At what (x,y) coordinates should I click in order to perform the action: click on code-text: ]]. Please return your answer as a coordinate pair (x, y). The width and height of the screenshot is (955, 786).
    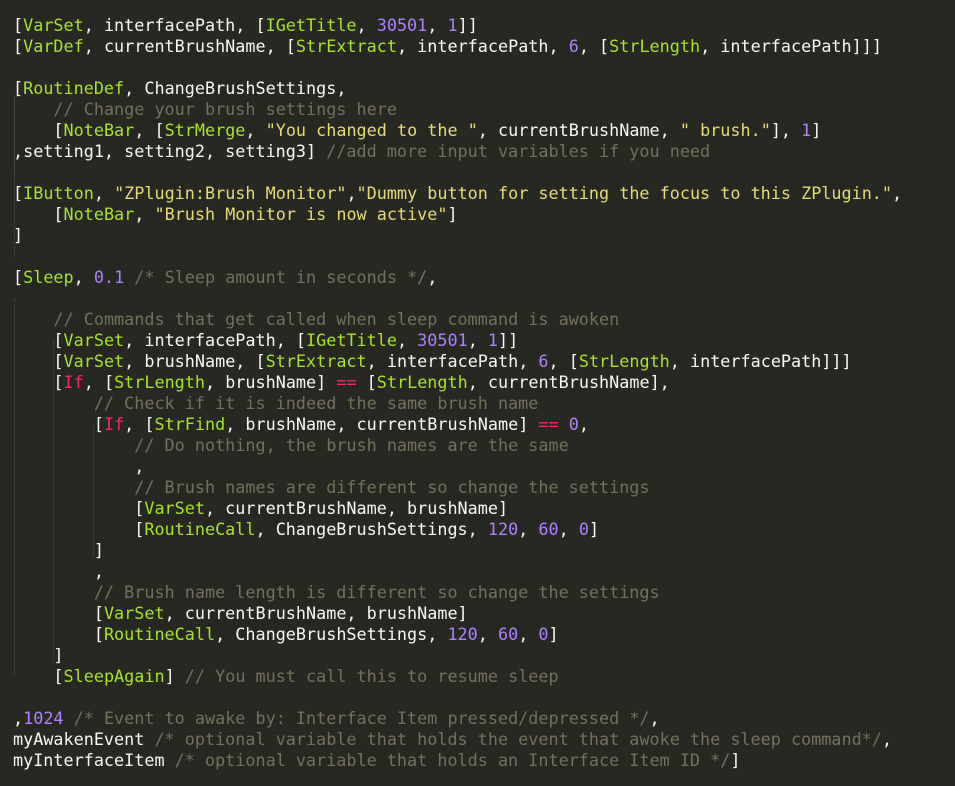
    Looking at the image, I should click on (508, 340).